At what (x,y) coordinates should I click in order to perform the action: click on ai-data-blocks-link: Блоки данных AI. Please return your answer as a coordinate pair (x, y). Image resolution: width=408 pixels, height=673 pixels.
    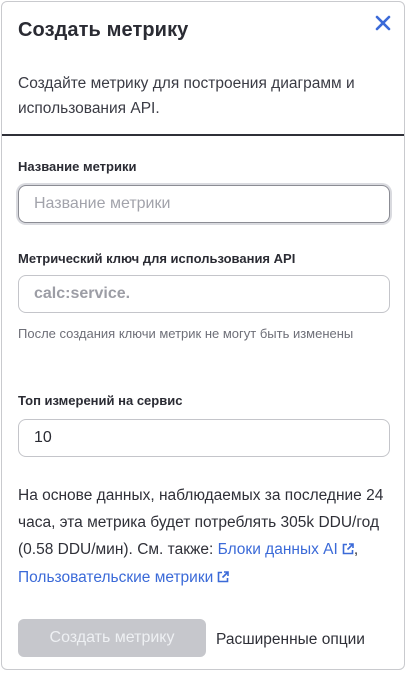
    Looking at the image, I should click on (286, 549).